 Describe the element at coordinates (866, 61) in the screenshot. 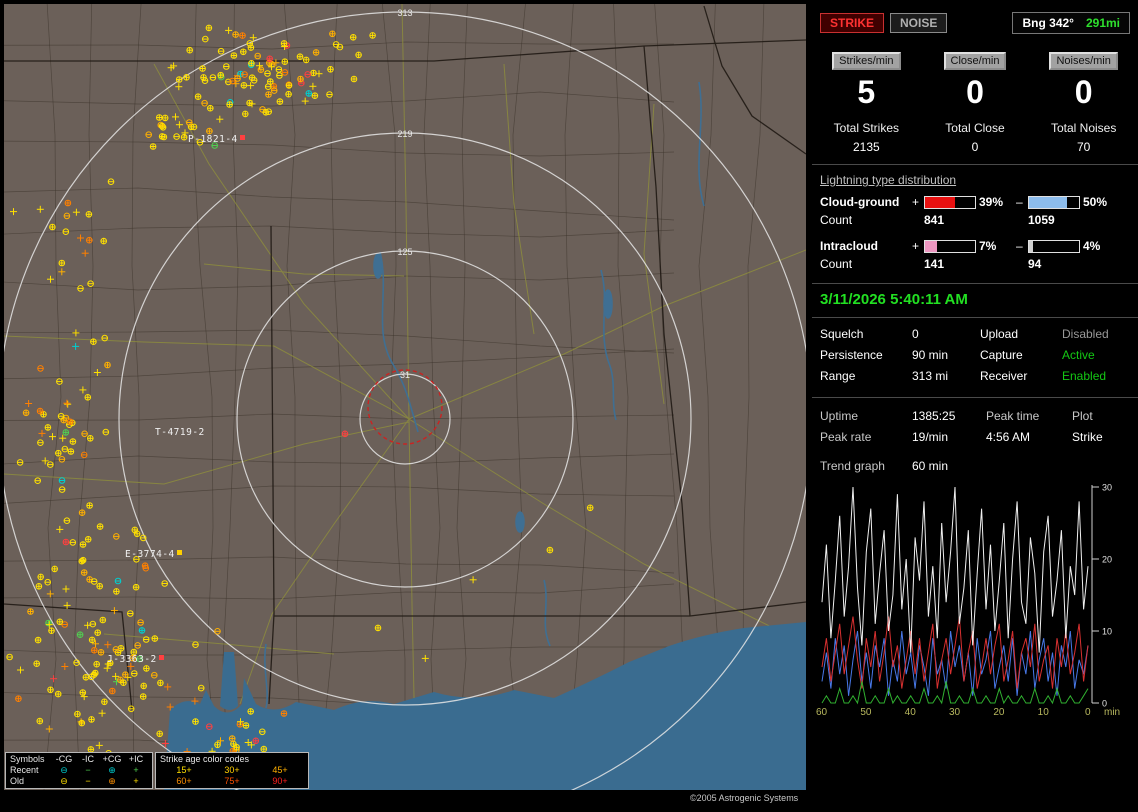

I see `strikes-per-min-button: Strikes/min` at that location.